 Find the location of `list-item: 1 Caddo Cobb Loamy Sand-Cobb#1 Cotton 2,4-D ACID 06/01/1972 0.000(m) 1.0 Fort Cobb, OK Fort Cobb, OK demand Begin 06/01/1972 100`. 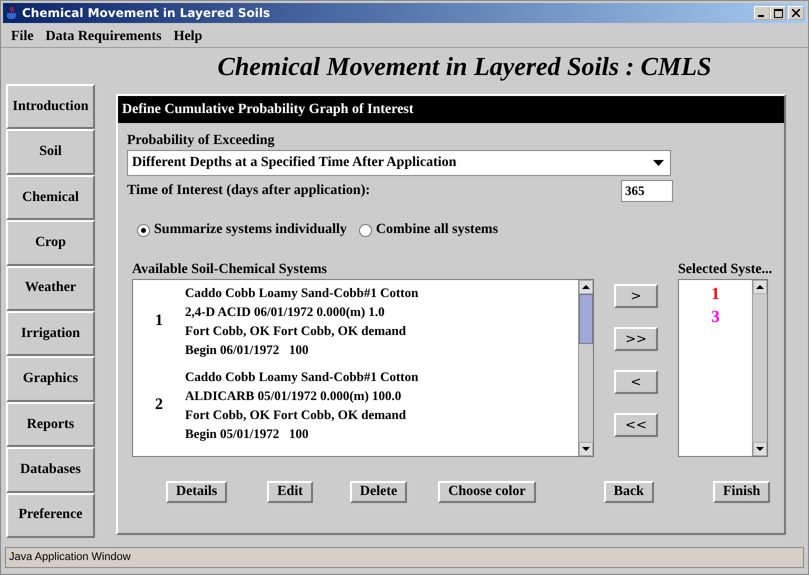

list-item: 1 Caddo Cobb Loamy Sand-Cobb#1 Cotton 2,4-D ACID 06/01/1972 0.000(m) 1.0 Fort Cobb, OK Fort Cobb, OK demand Begin 06/01/1972 100 is located at coordinates (355, 322).